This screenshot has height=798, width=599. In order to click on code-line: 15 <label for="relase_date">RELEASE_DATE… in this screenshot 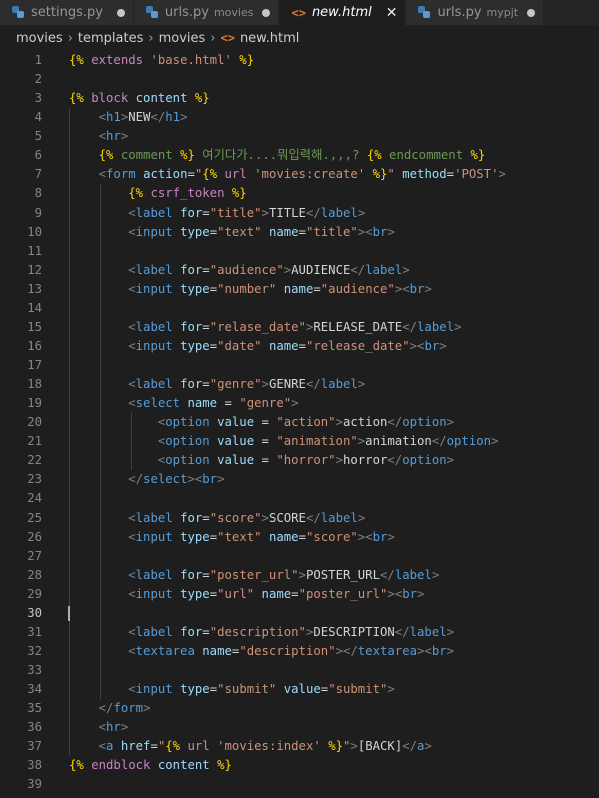, I will do `click(299, 327)`.